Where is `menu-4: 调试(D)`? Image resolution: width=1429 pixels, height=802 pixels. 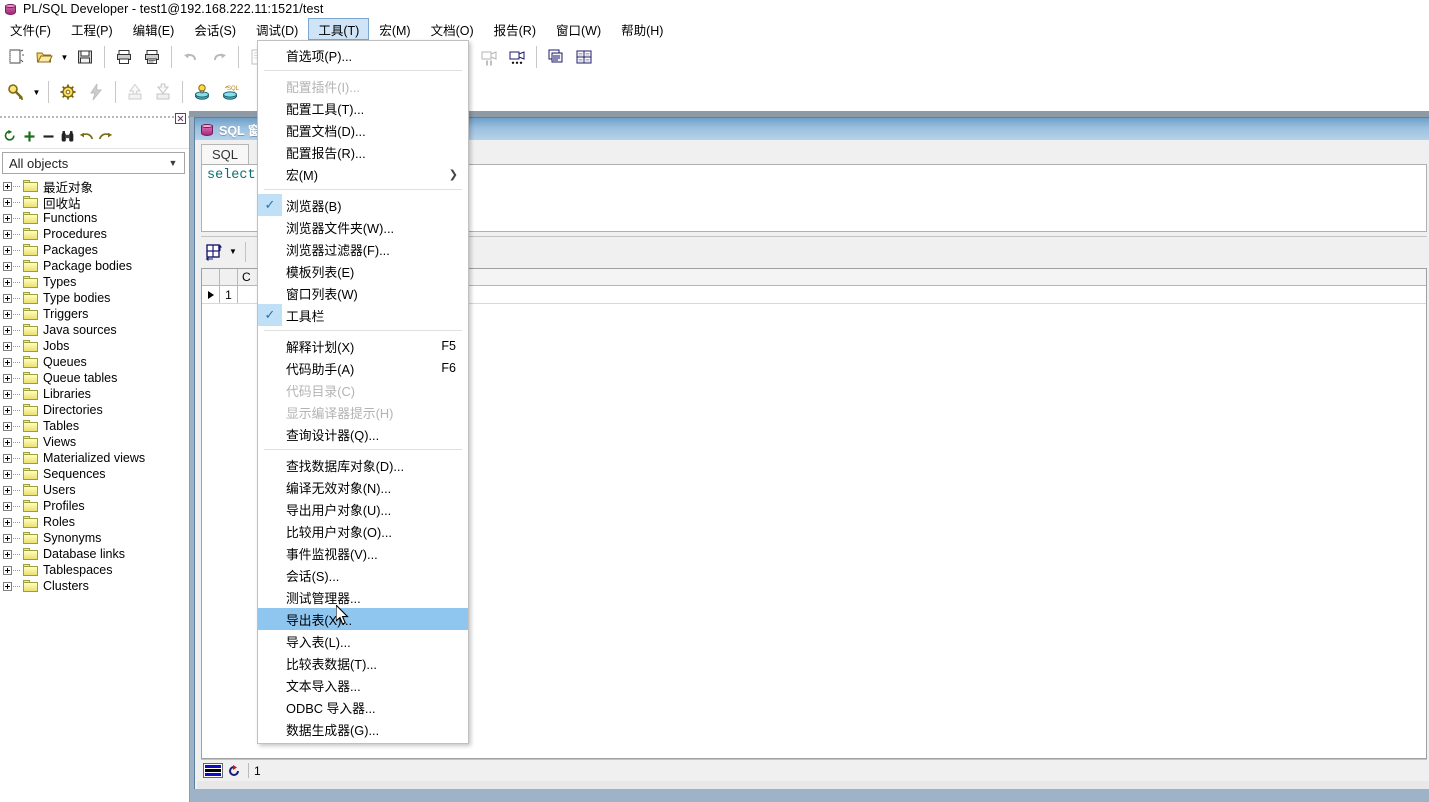 menu-4: 调试(D) is located at coordinates (277, 29).